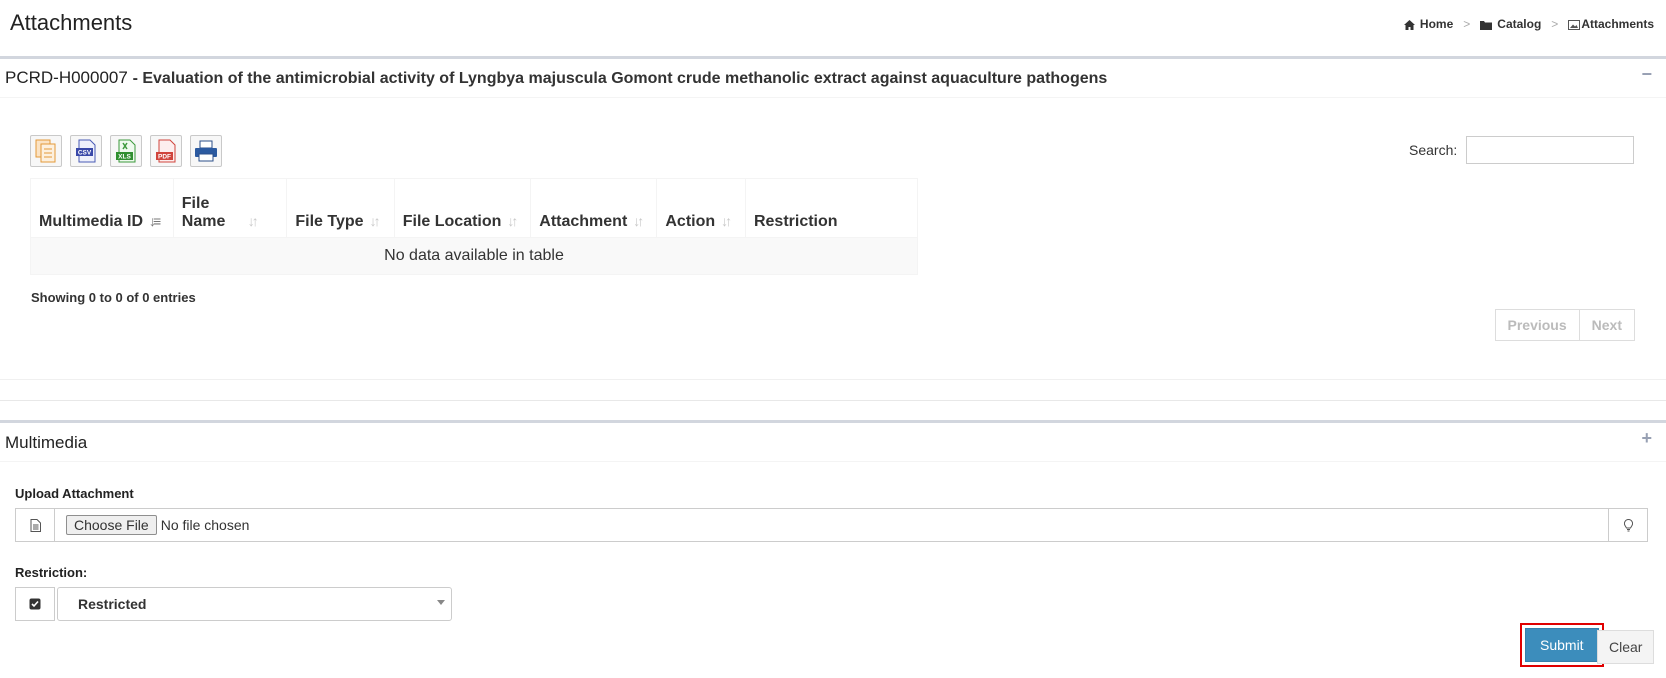 This screenshot has width=1666, height=678. Describe the element at coordinates (66, 77) in the screenshot. I see `project-code: PCRD-H000007` at that location.